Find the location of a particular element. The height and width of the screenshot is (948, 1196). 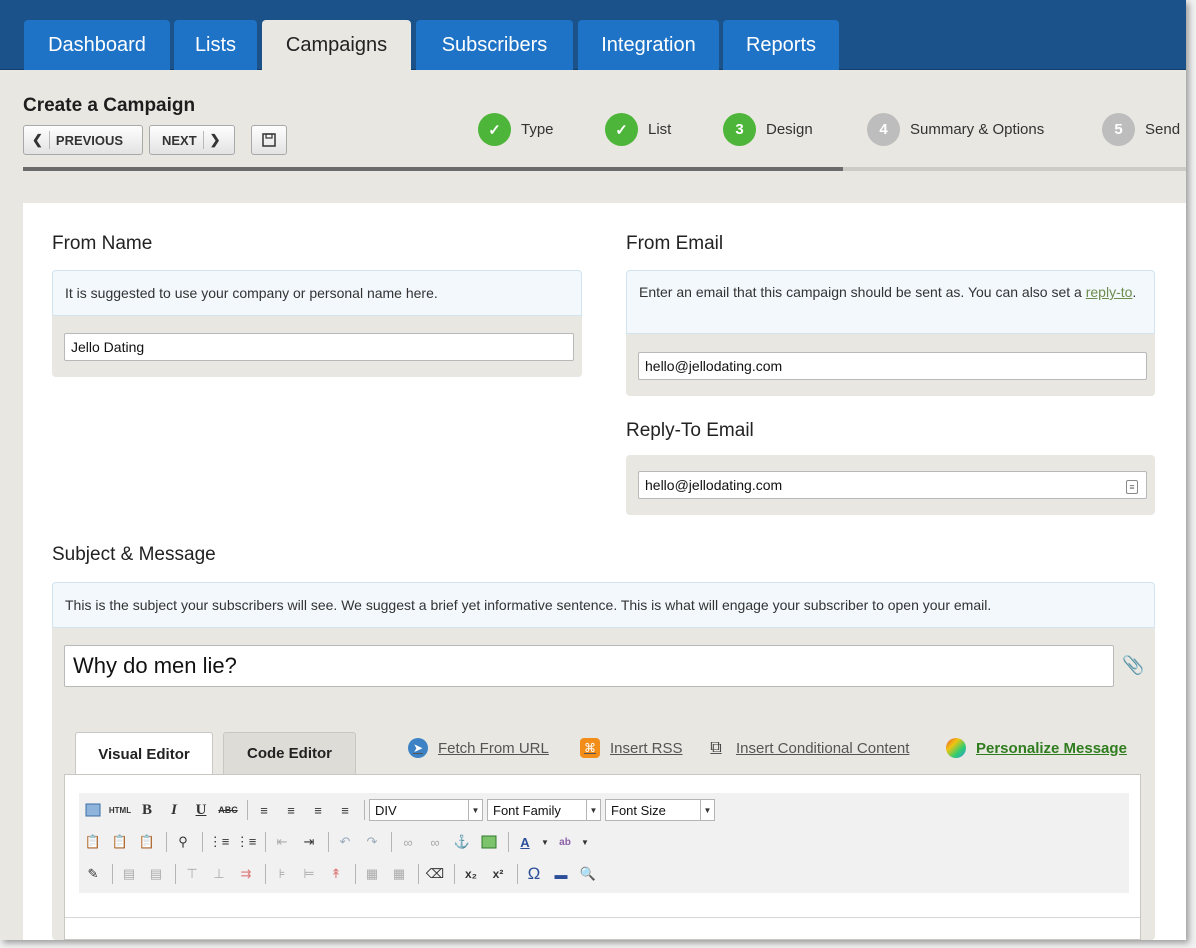

step-summary: 4 Summary & Options is located at coordinates (955, 129).